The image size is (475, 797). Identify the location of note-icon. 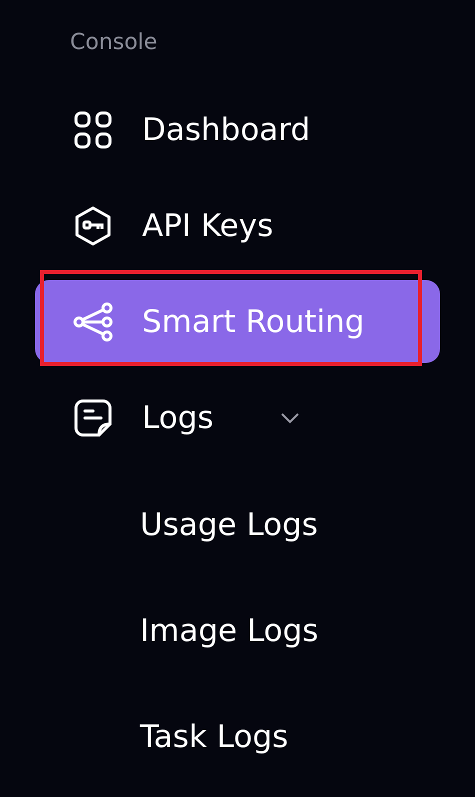
(93, 418).